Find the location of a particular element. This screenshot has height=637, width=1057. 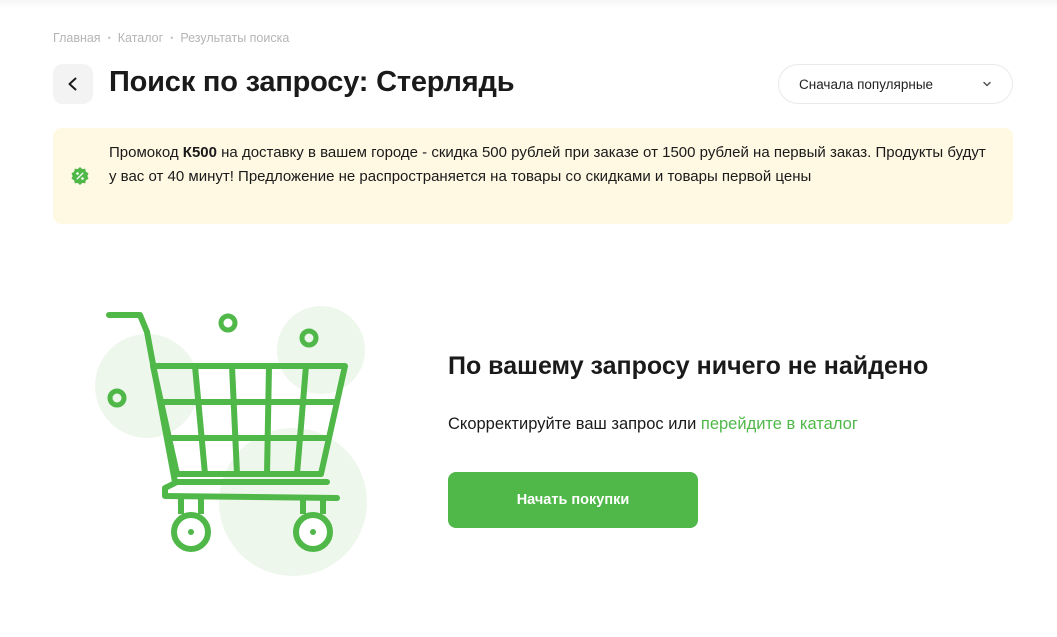

chevron-left-icon is located at coordinates (72, 84).